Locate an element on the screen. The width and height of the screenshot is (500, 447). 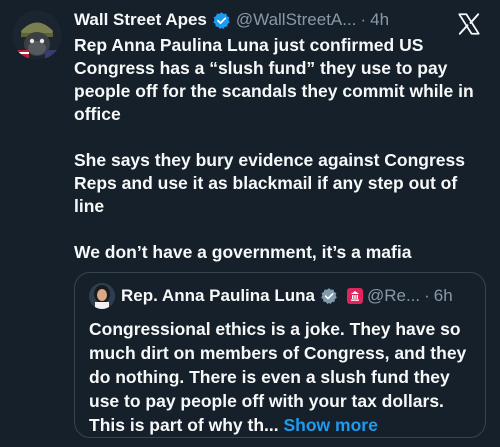
tweet-timestamp: 4h is located at coordinates (379, 20).